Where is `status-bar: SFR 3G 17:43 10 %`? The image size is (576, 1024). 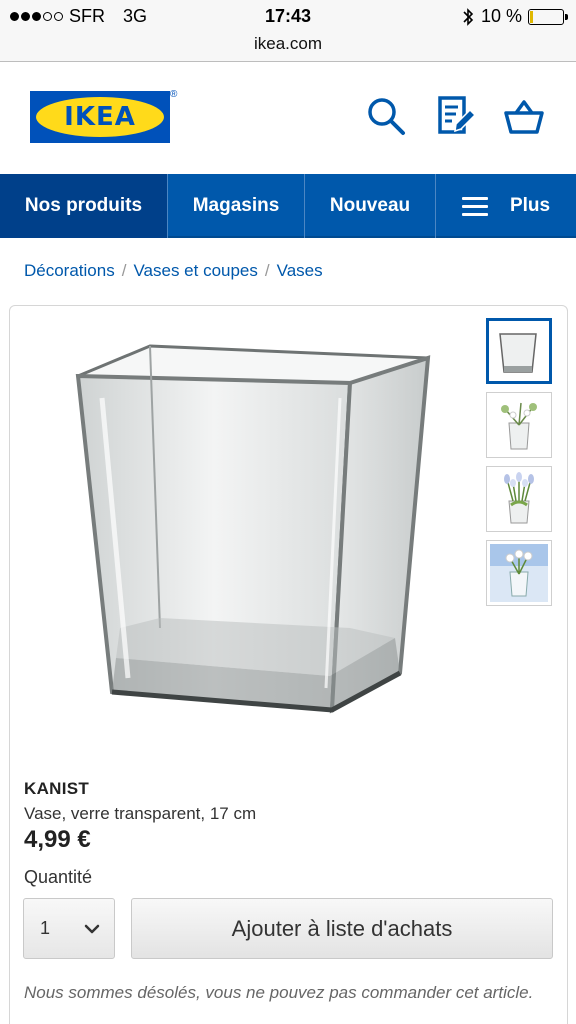 status-bar: SFR 3G 17:43 10 % is located at coordinates (288, 17).